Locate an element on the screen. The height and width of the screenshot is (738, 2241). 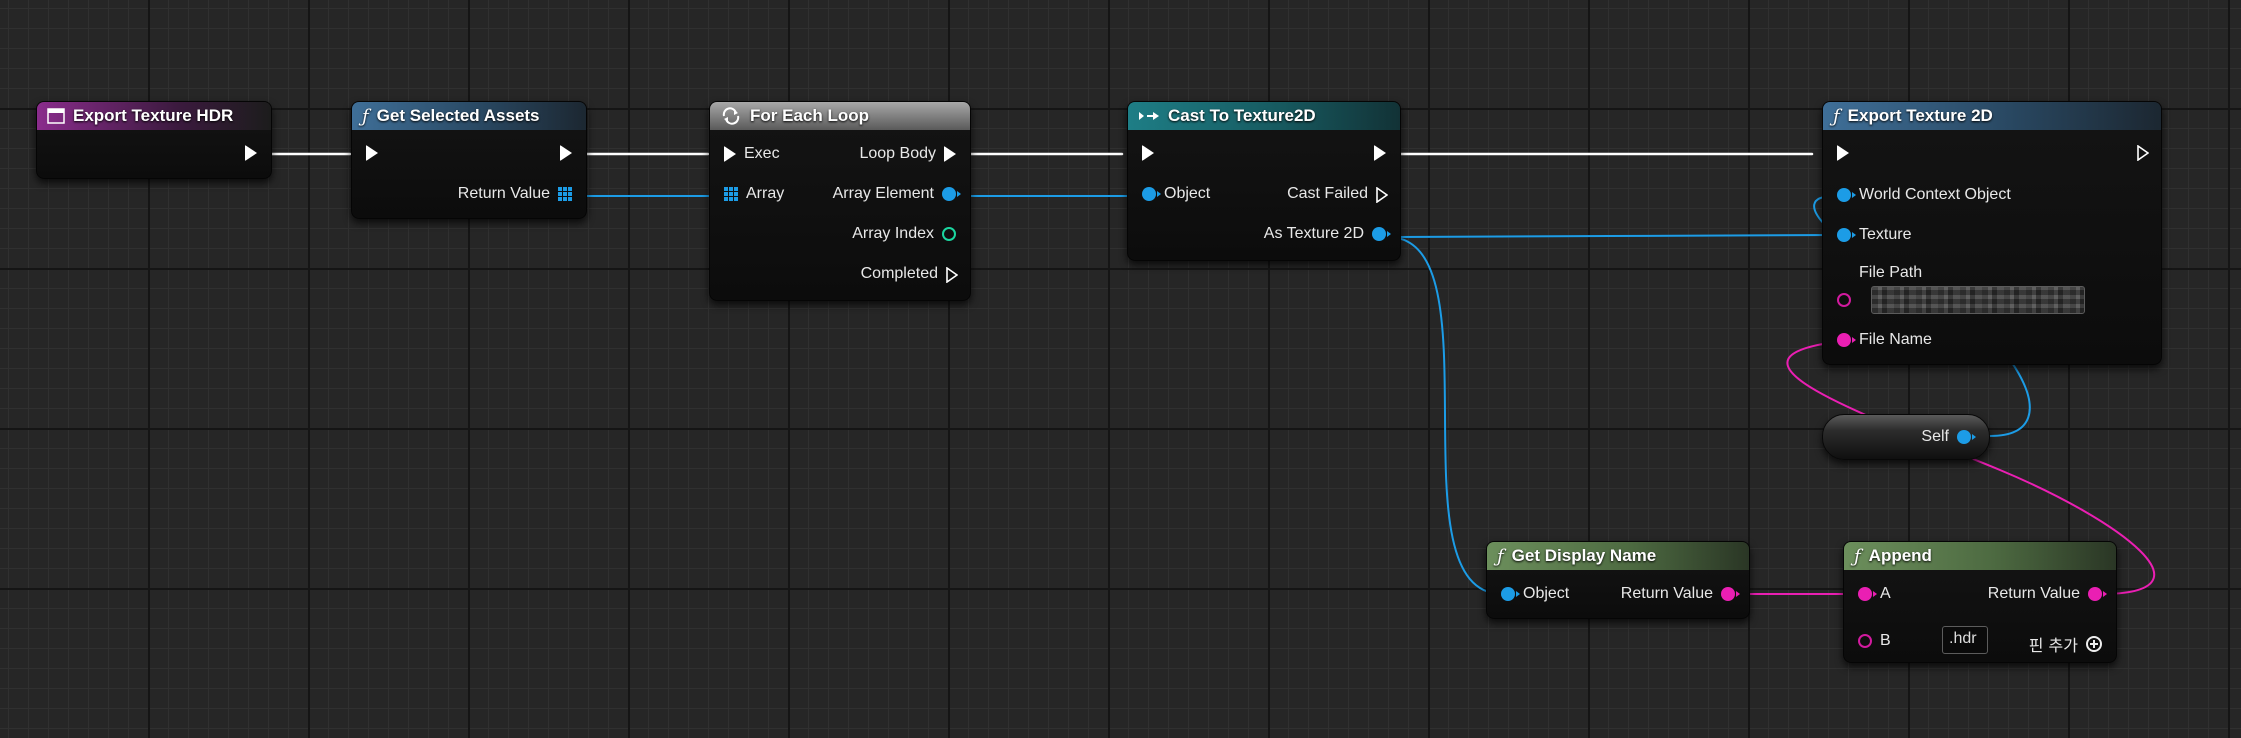
pin-label: File Path is located at coordinates (1891, 272).